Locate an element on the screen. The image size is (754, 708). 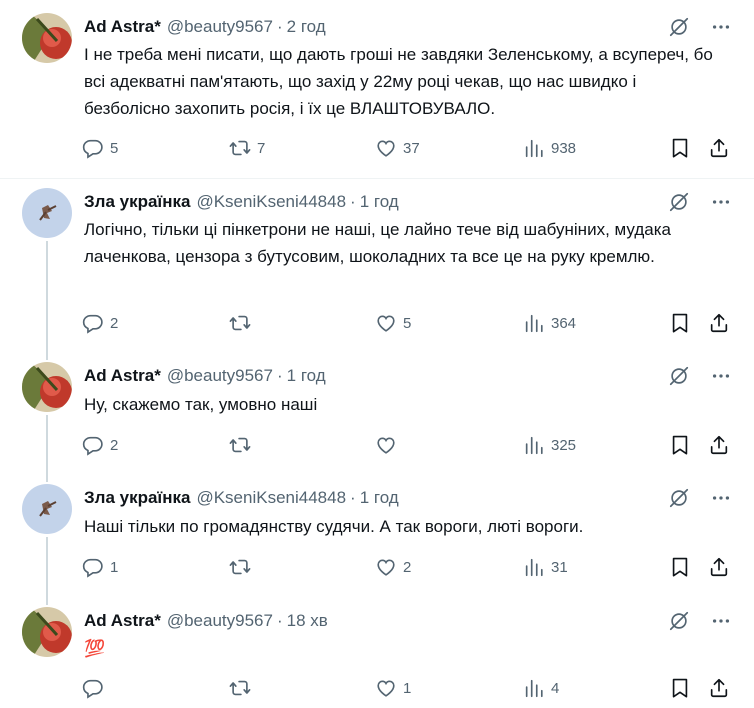
action-bar: 2 5 364 is located at coordinates (407, 323).